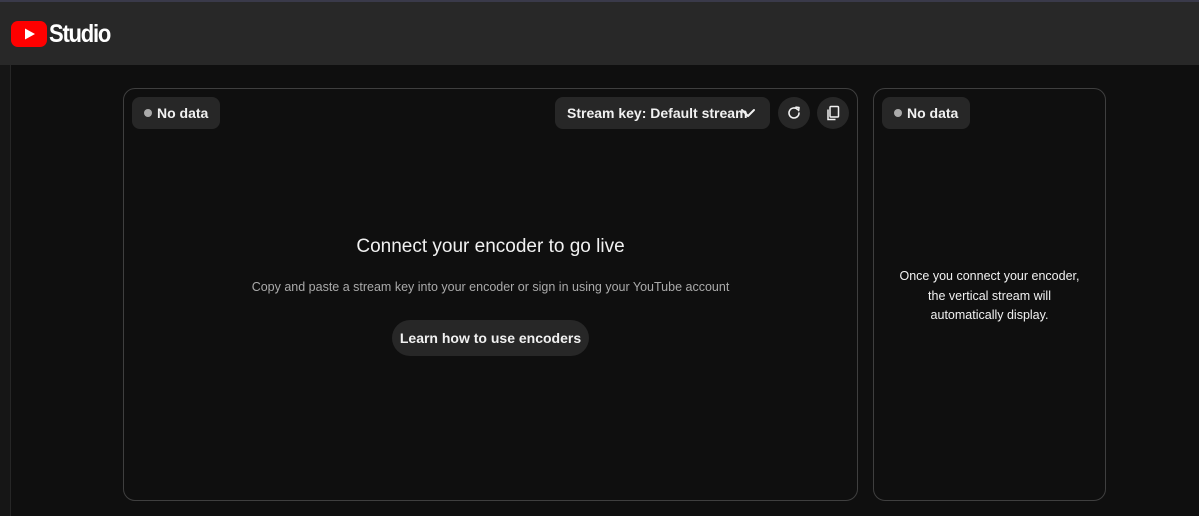 This screenshot has width=1199, height=516. I want to click on refresh-icon, so click(794, 112).